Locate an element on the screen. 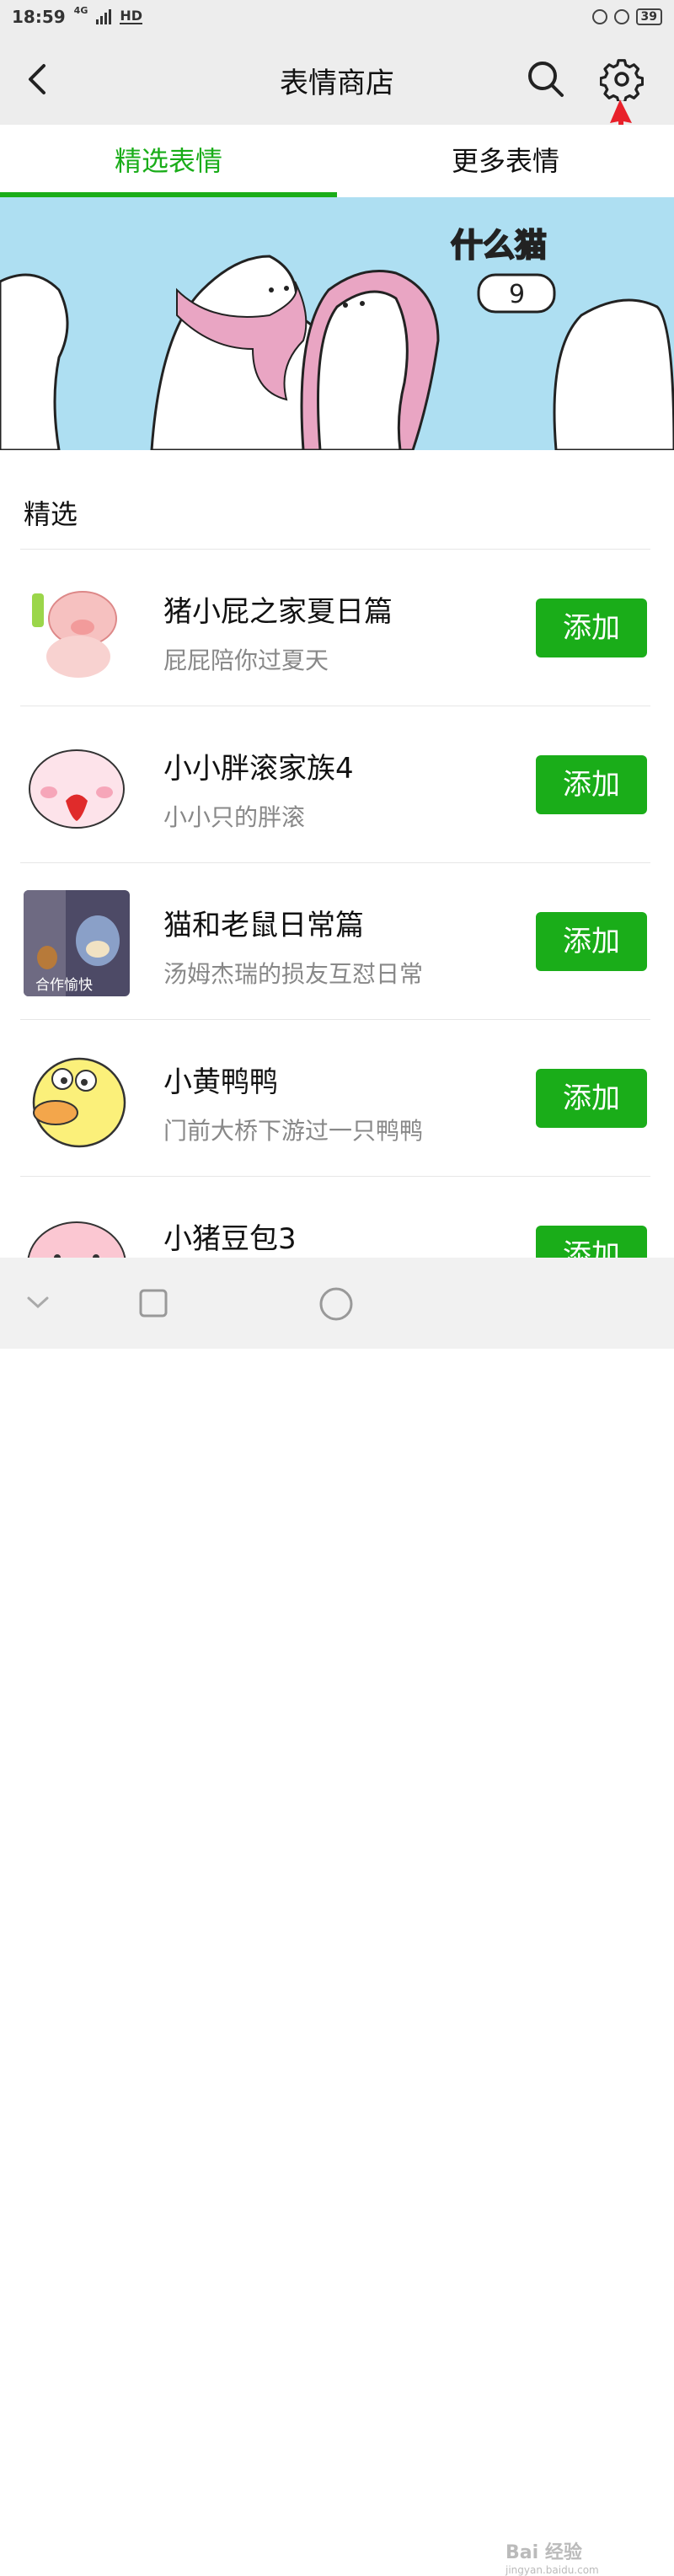 This screenshot has height=2576, width=674. item-name: 猪小屁之家夏日篇 is located at coordinates (278, 612).